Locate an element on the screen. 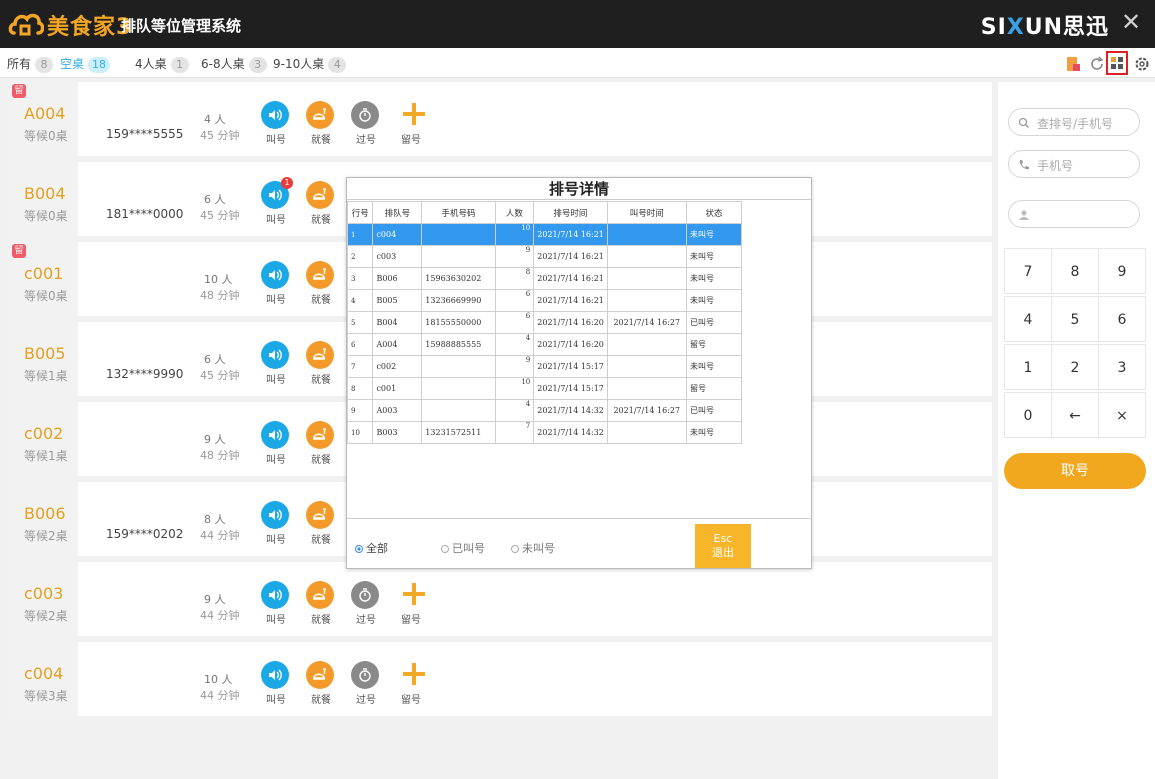 This screenshot has height=779, width=1155. wait-minutes: 44 分钟 is located at coordinates (220, 695).